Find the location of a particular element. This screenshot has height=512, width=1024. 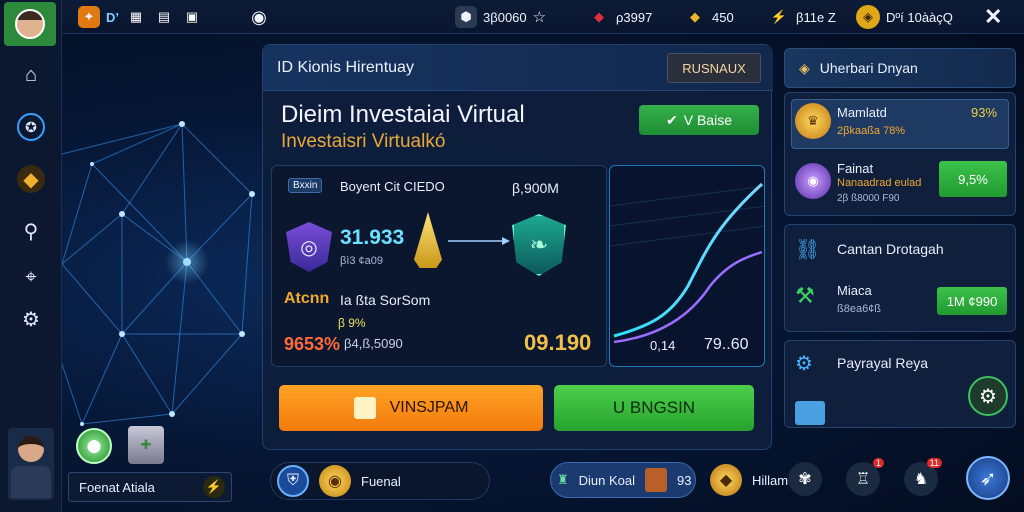

arrow-icon is located at coordinates (479, 241).